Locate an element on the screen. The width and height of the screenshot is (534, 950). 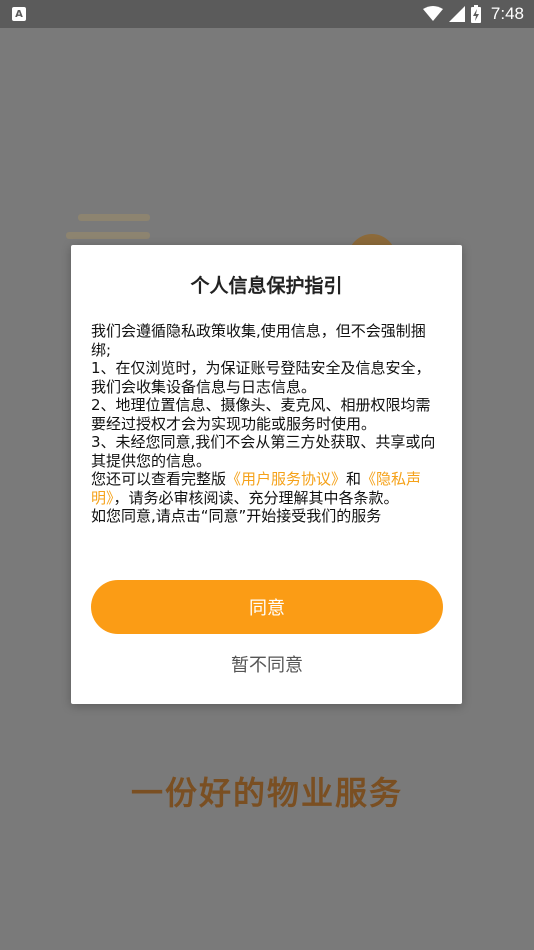
dialog-title: 个人信息保护指引 is located at coordinates (266, 286).